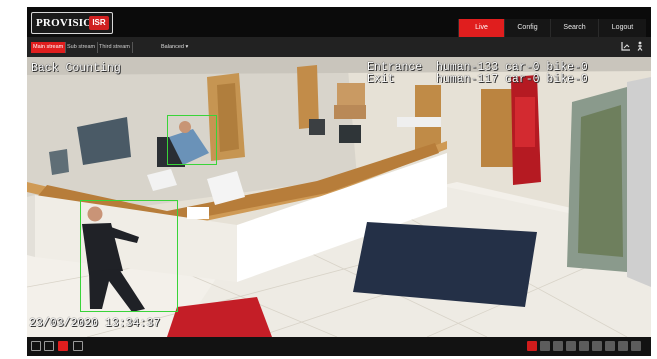  Describe the element at coordinates (477, 79) in the screenshot. I see `osd-exit-count: Exit human-117 car-0 bike-0` at that location.